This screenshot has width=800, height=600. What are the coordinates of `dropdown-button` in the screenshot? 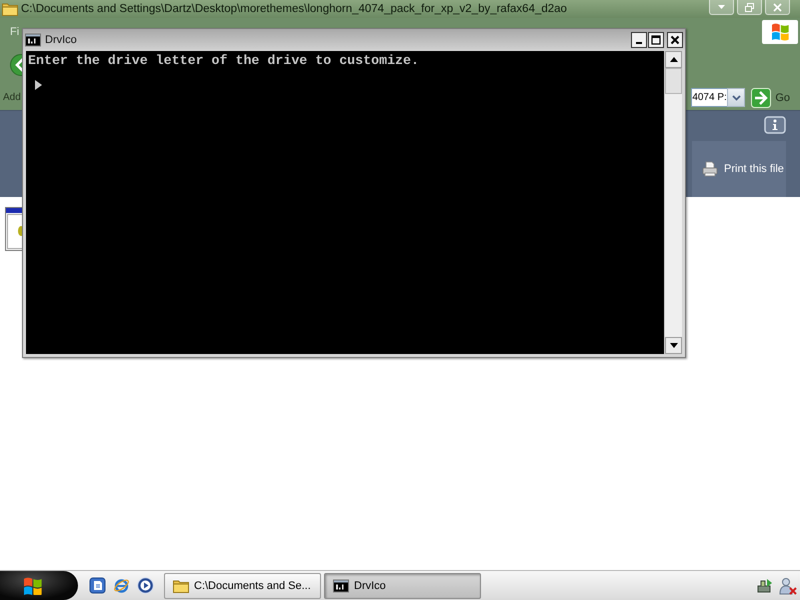 It's located at (736, 97).